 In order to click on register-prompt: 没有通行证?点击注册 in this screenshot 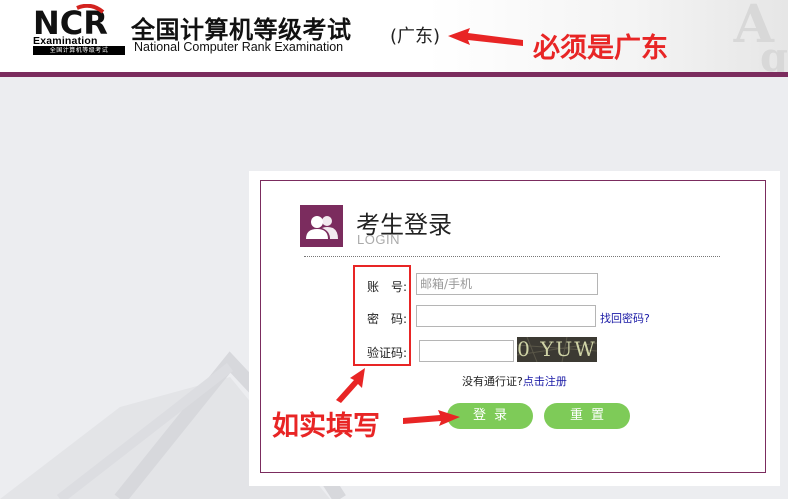, I will do `click(514, 381)`.